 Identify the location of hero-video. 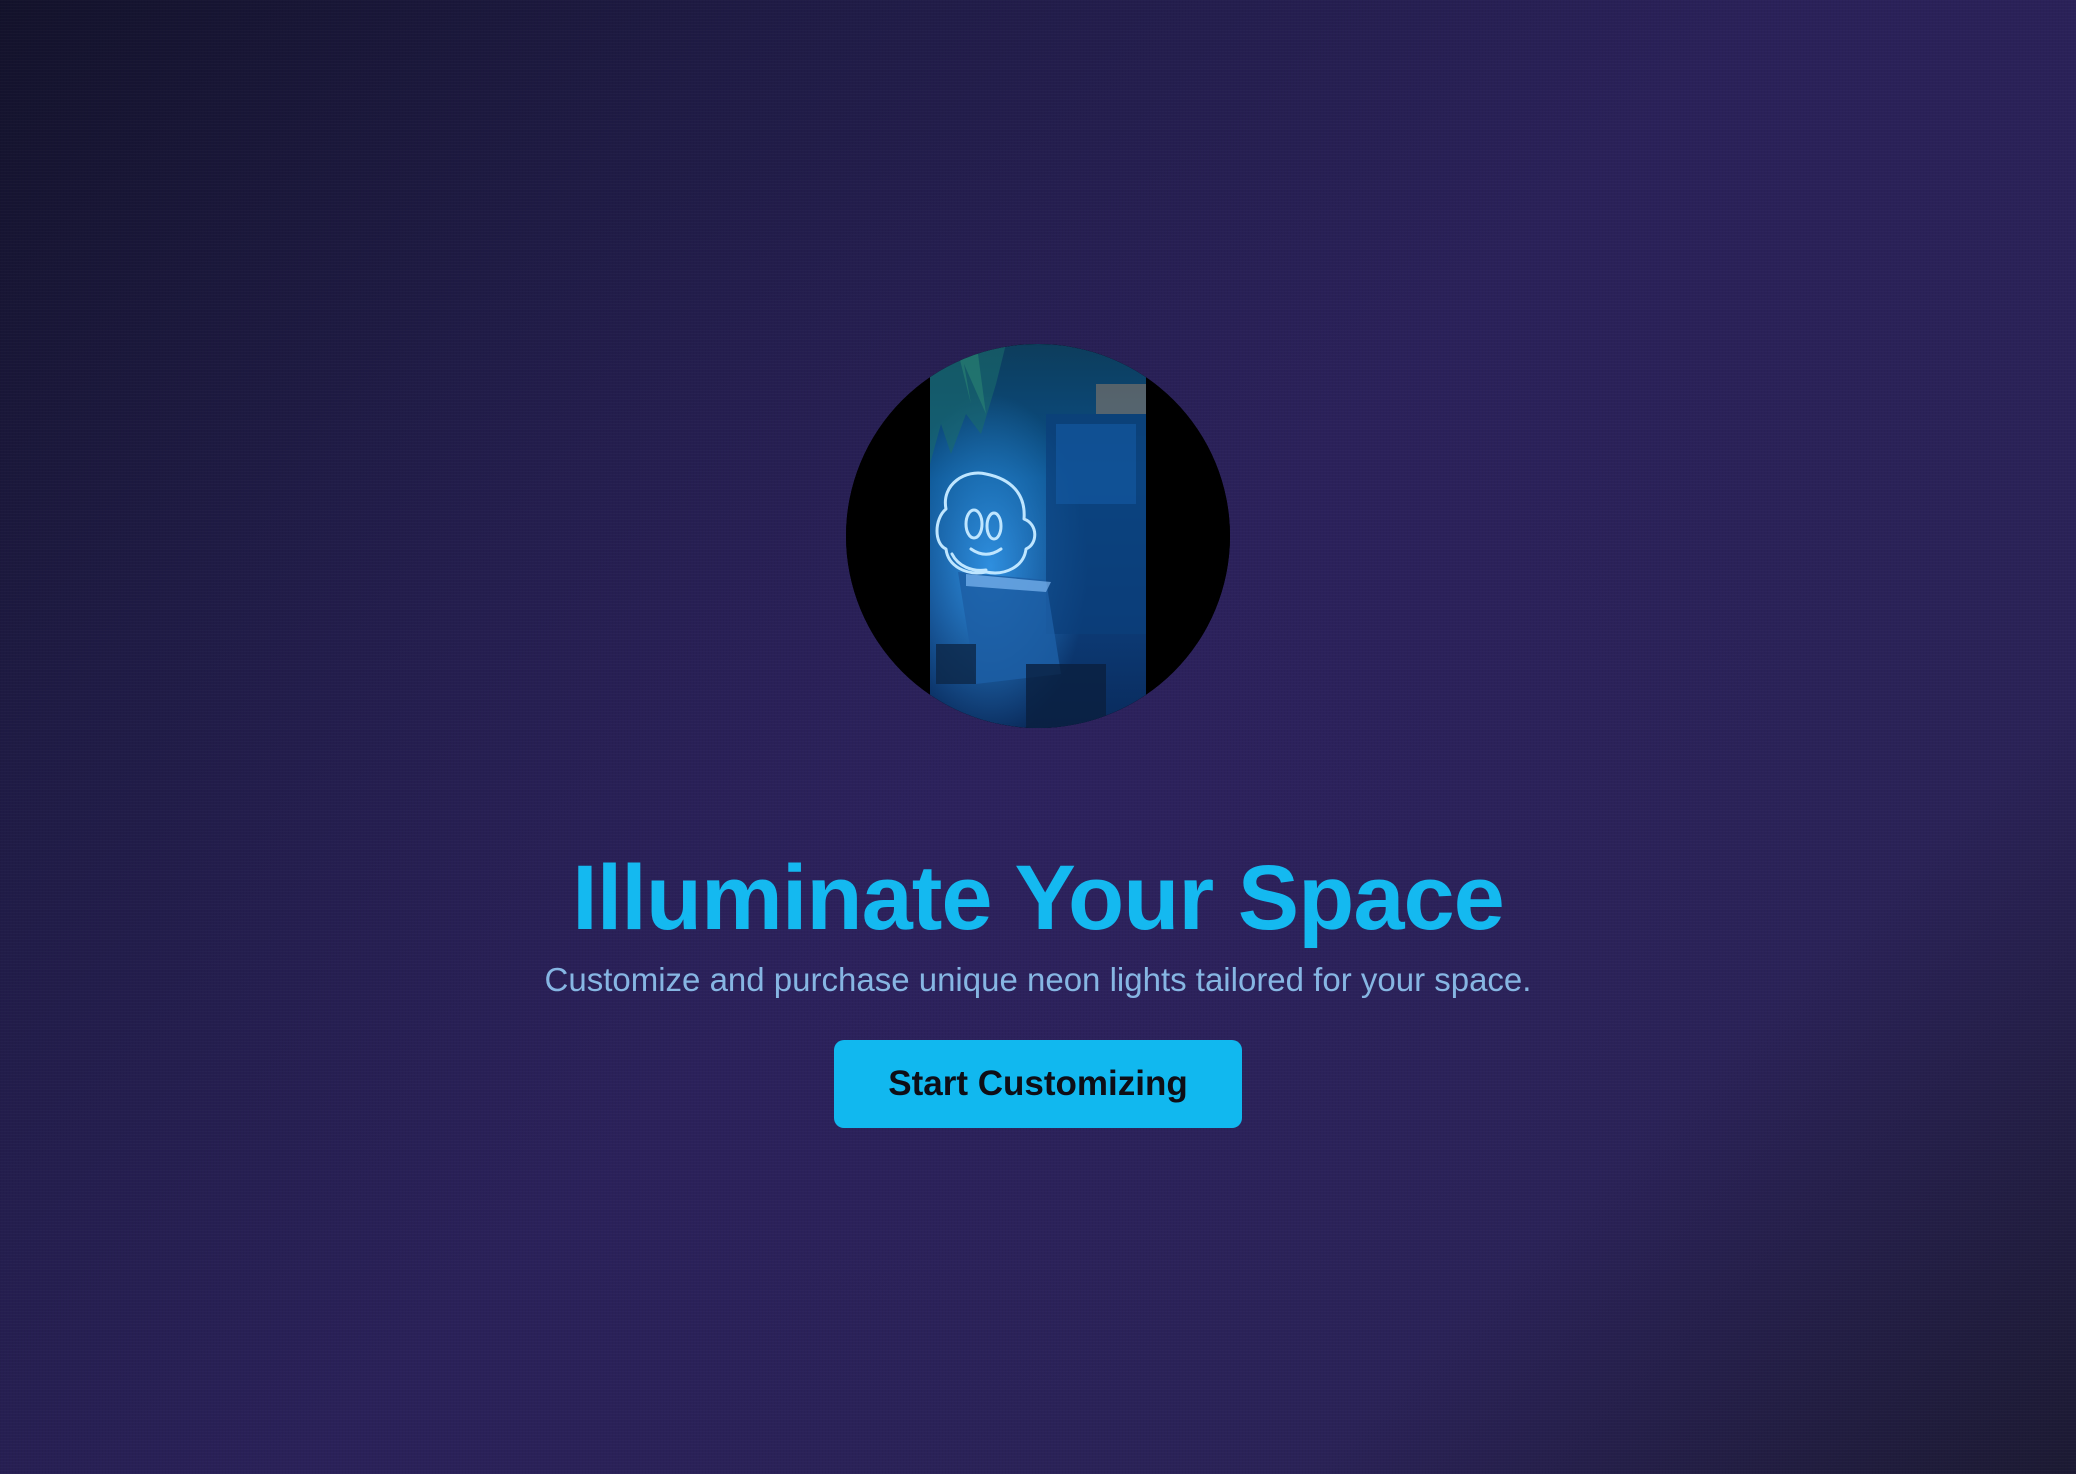
(1038, 536).